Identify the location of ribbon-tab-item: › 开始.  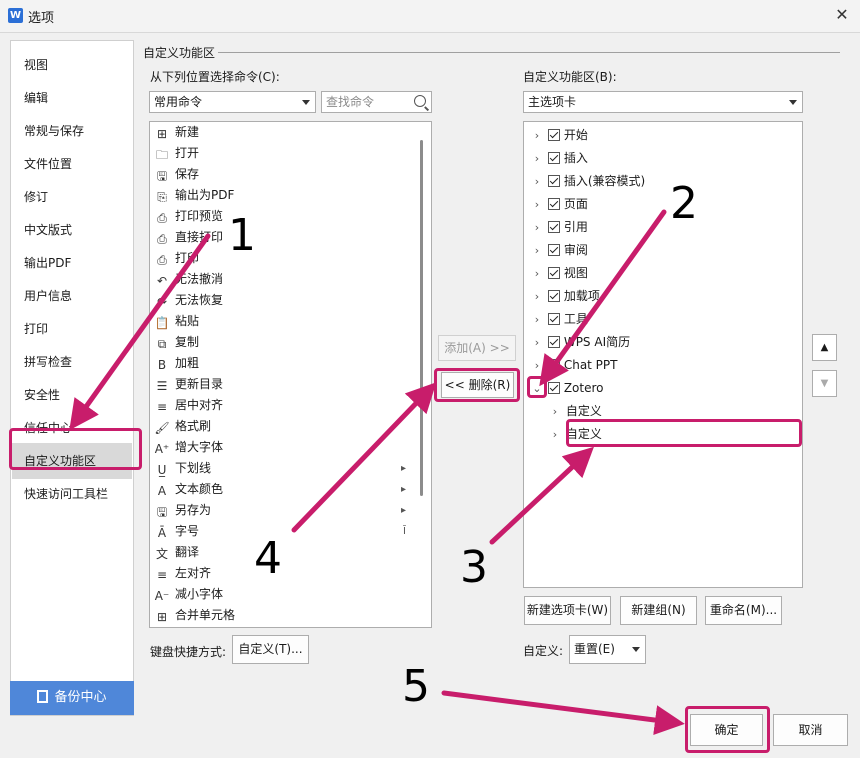
(559, 135).